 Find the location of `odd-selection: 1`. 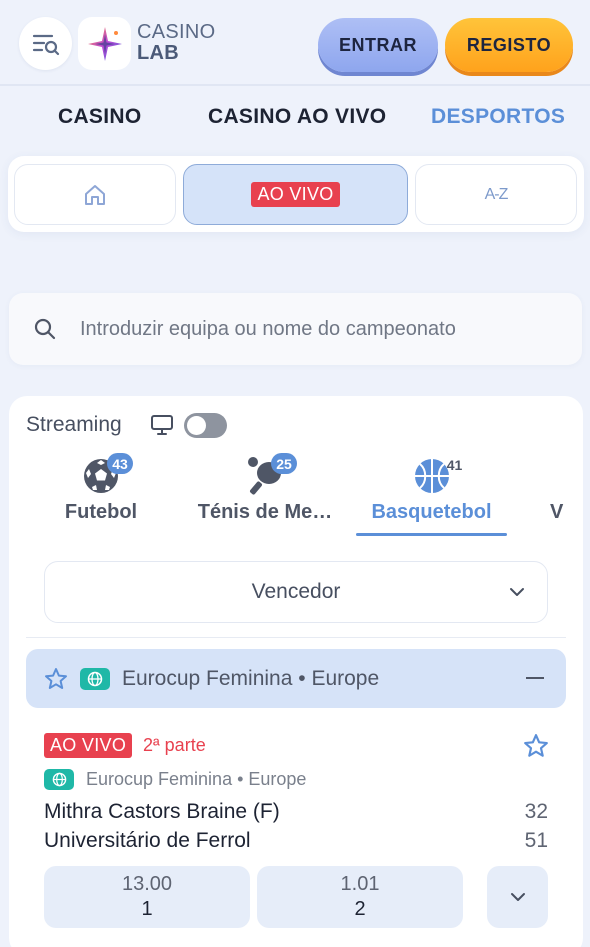

odd-selection: 1 is located at coordinates (147, 909).